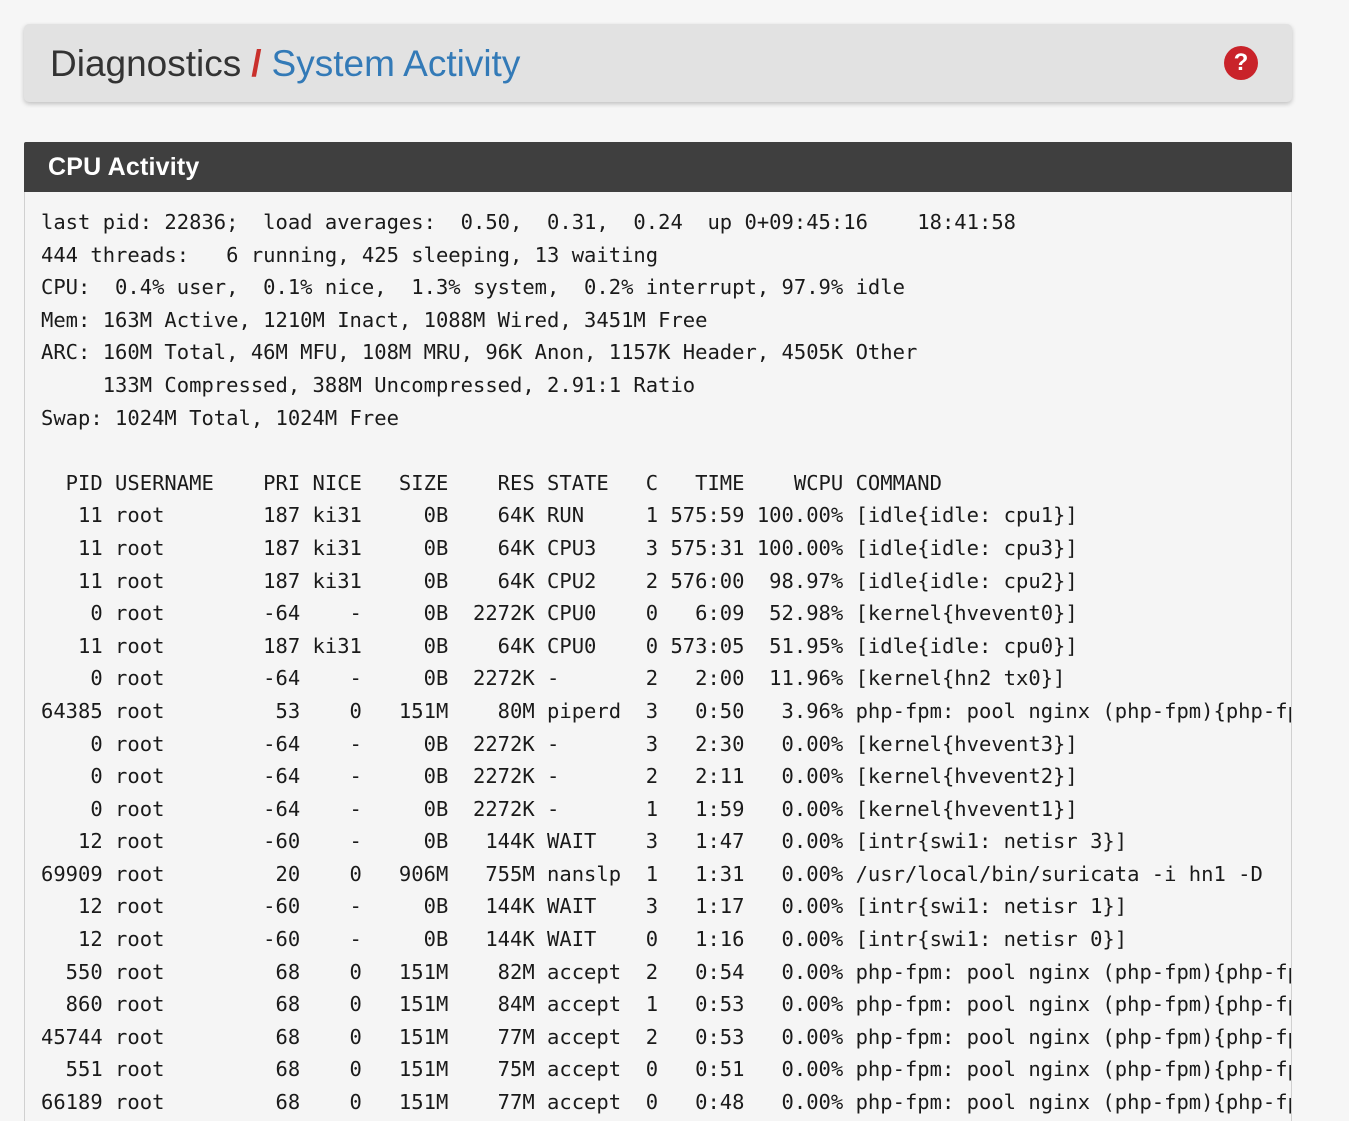 Image resolution: width=1349 pixels, height=1121 pixels. I want to click on breadcrumb-bar: Diagnostics / System Activity ?, so click(658, 63).